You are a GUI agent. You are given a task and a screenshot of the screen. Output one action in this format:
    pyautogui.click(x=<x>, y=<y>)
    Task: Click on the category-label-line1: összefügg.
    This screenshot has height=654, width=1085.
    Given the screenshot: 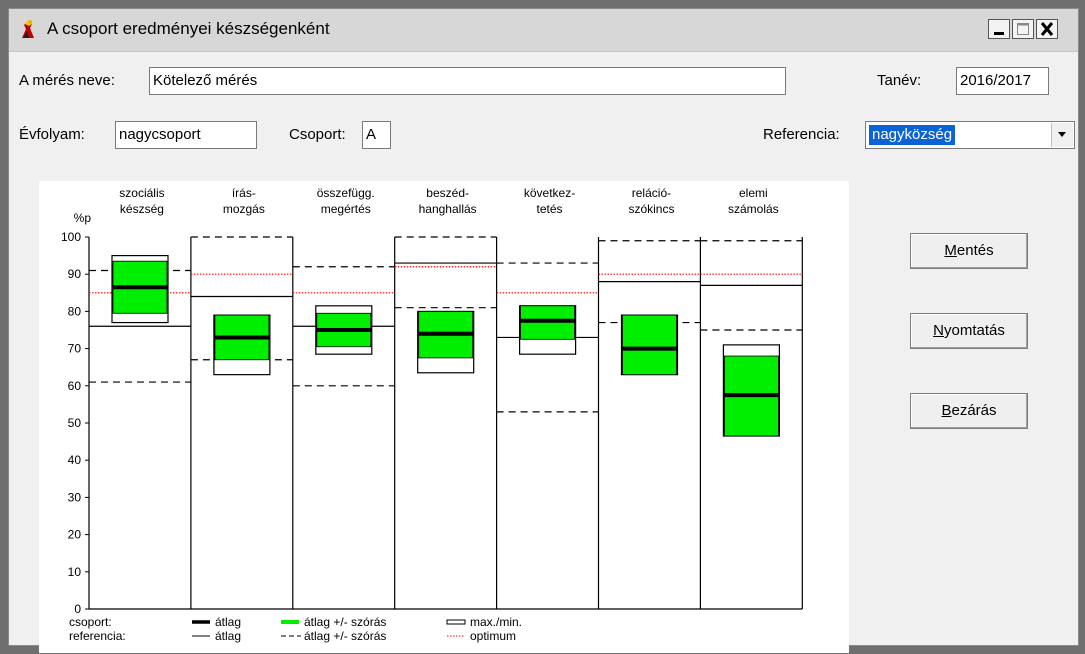 What is the action you would take?
    pyautogui.click(x=346, y=193)
    